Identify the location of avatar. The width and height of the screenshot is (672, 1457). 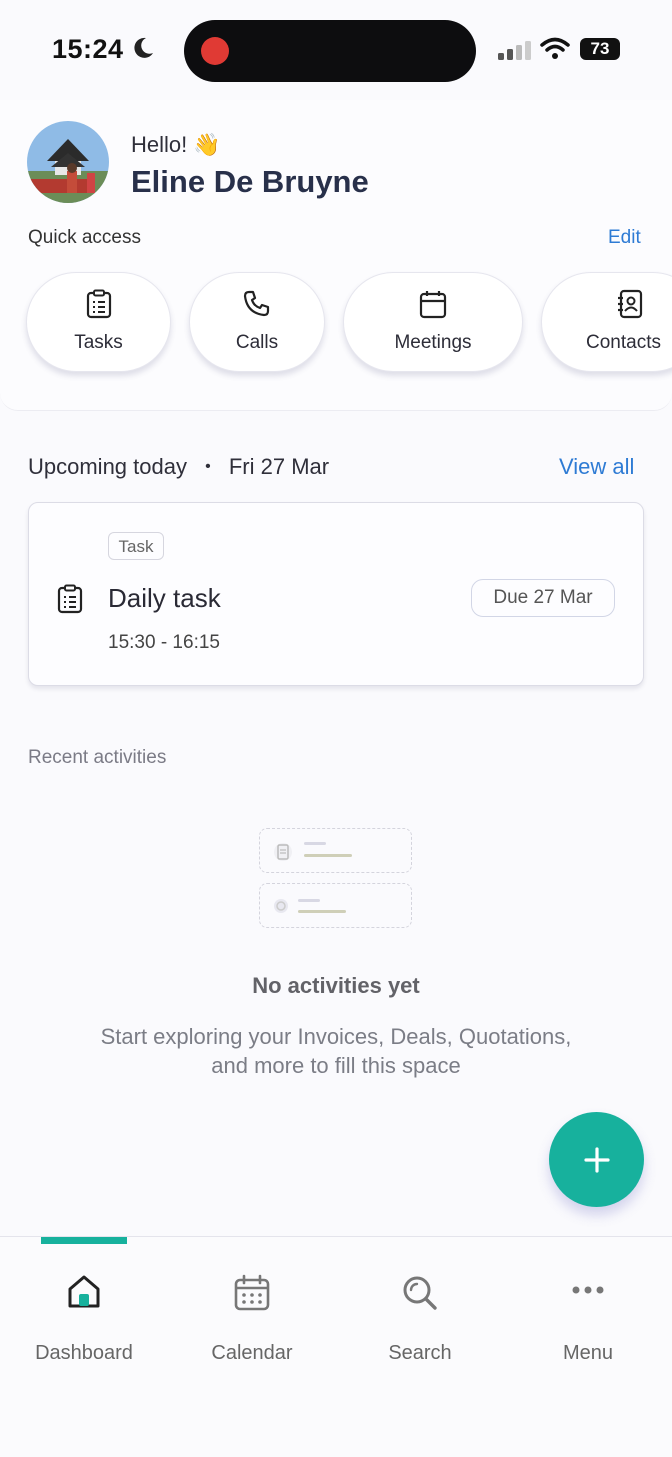
(68, 162).